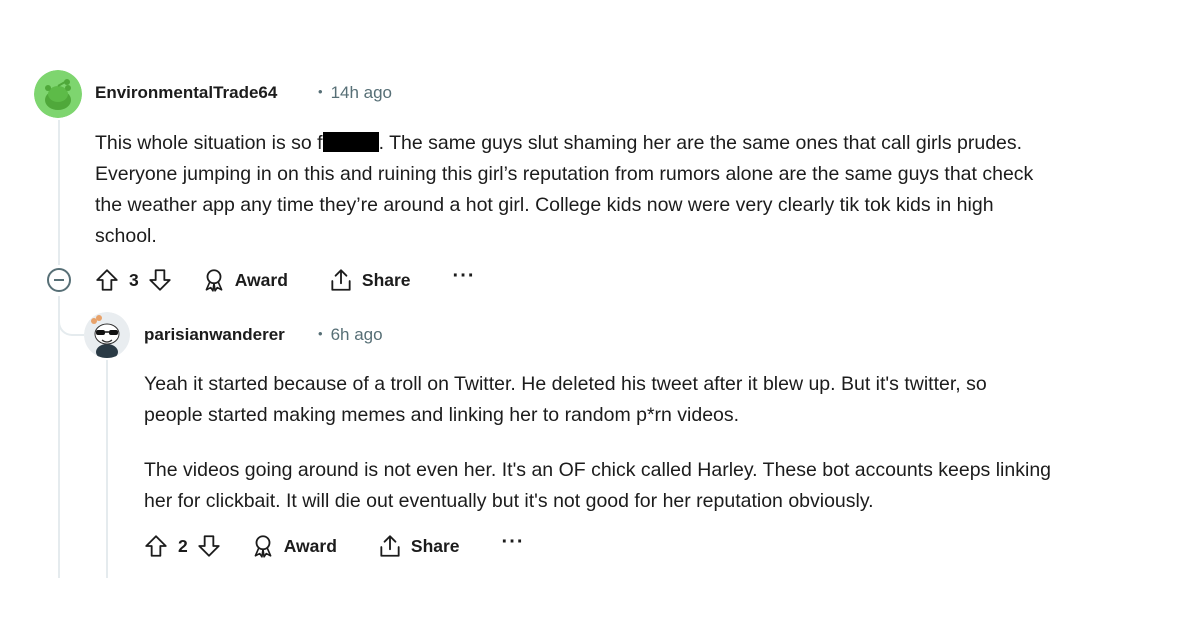  What do you see at coordinates (183, 545) in the screenshot?
I see `vote-count: 2` at bounding box center [183, 545].